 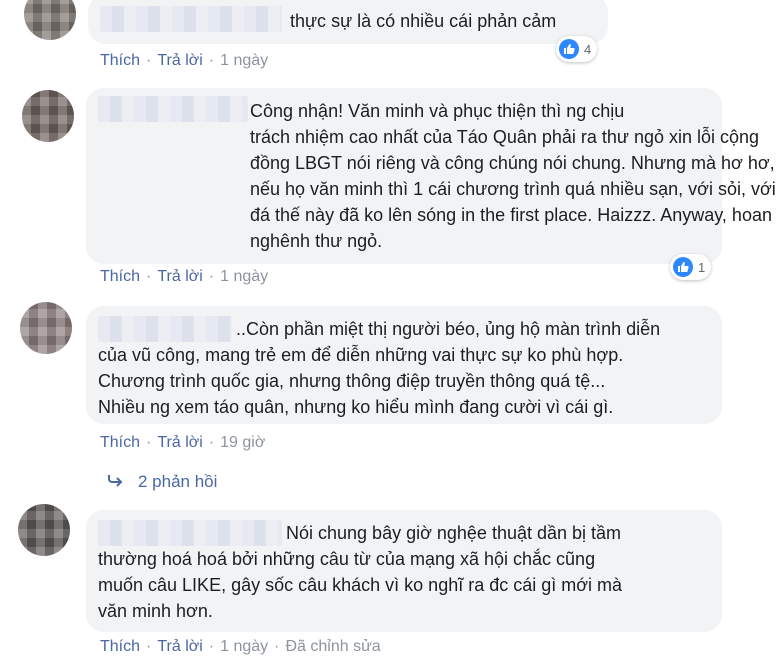 What do you see at coordinates (242, 442) in the screenshot?
I see `timestamp: 19 giờ` at bounding box center [242, 442].